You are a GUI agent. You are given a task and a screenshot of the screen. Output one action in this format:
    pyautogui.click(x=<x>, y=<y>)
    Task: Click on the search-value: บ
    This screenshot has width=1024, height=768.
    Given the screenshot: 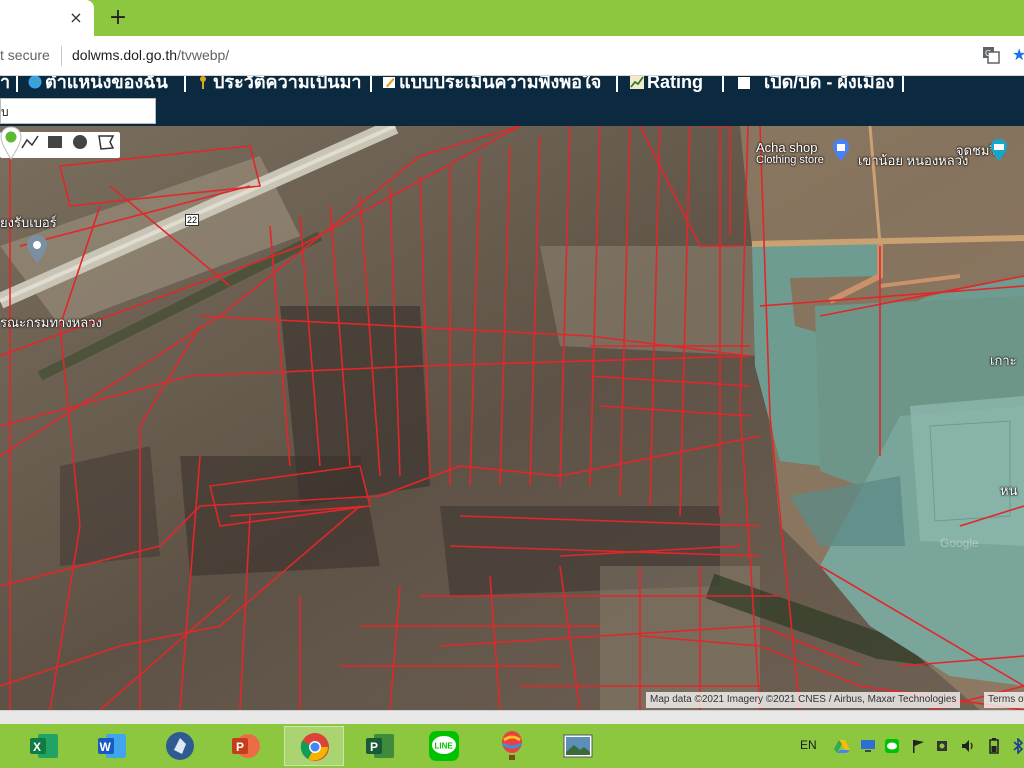 What is the action you would take?
    pyautogui.click(x=5, y=112)
    